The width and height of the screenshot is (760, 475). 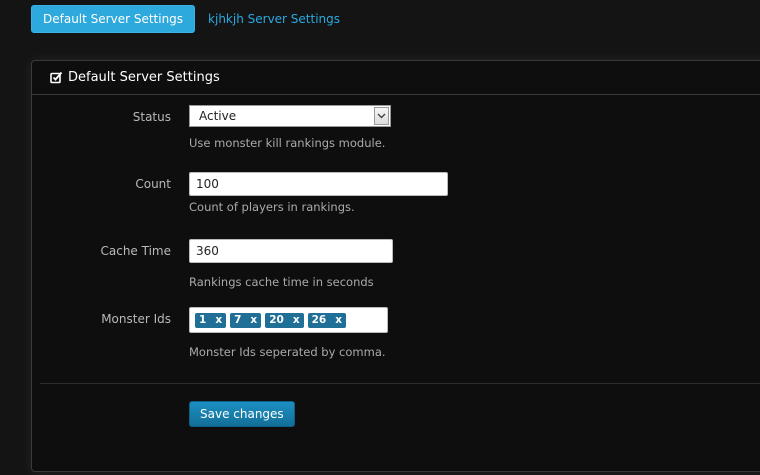 I want to click on cache-time-help: Rankings cache time in seconds, so click(x=281, y=282).